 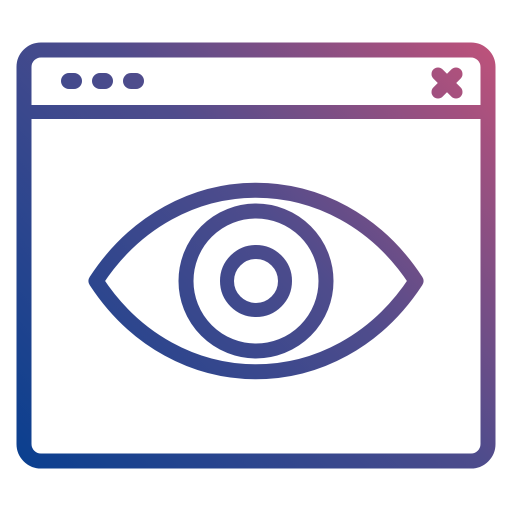 I want to click on title-bar-dots, so click(x=102, y=81).